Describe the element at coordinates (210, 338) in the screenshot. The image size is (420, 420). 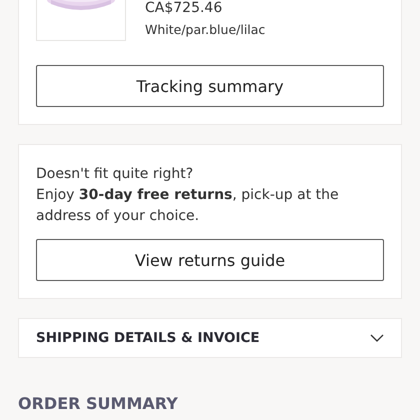
I see `shipping-accordion: SHIPPING DETAILS & INVOICE` at that location.